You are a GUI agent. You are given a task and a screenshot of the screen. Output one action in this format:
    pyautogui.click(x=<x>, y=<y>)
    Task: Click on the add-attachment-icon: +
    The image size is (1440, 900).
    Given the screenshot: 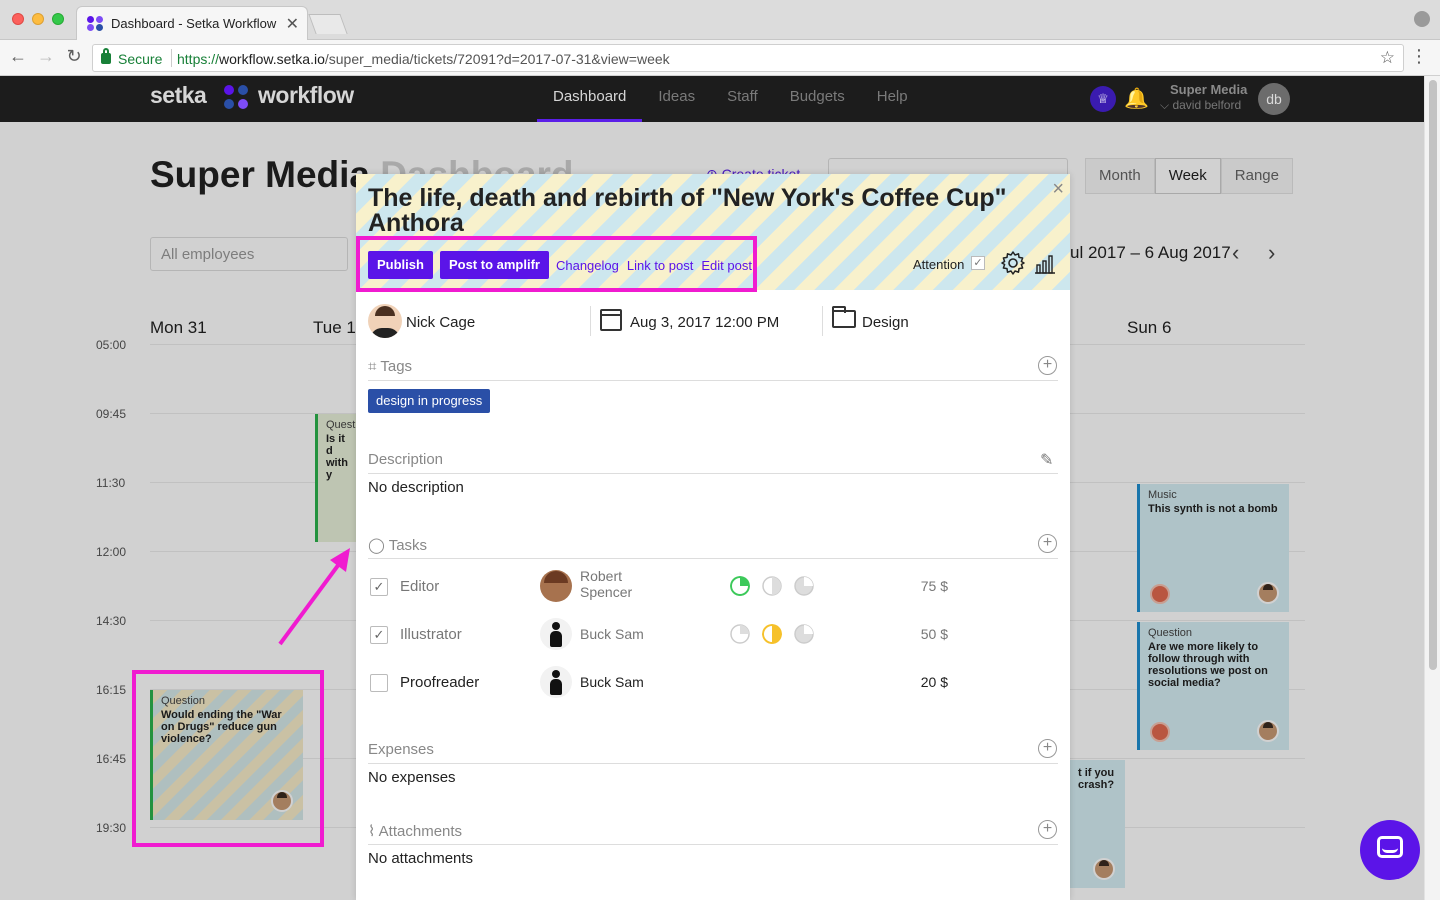 What is the action you would take?
    pyautogui.click(x=1047, y=829)
    